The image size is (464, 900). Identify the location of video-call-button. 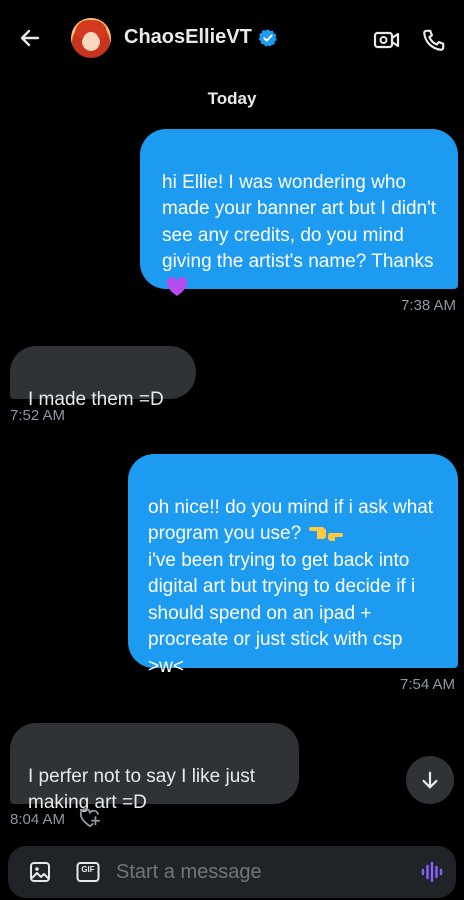
(387, 40).